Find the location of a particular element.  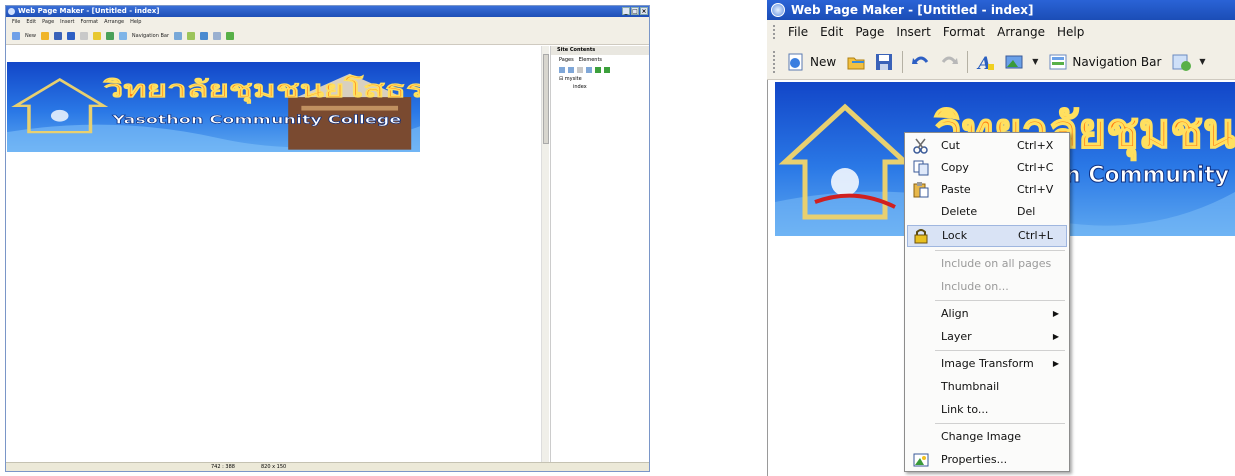

left-banner-english-text: Yasothon Community College is located at coordinates (256, 119).